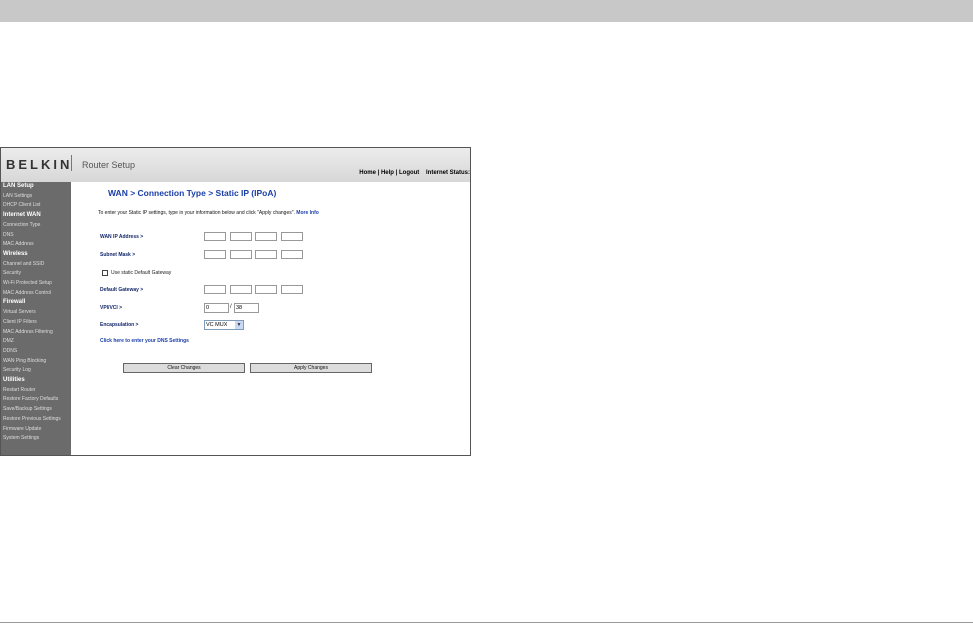  I want to click on sidebar-item: MAC Address Control, so click(36, 294).